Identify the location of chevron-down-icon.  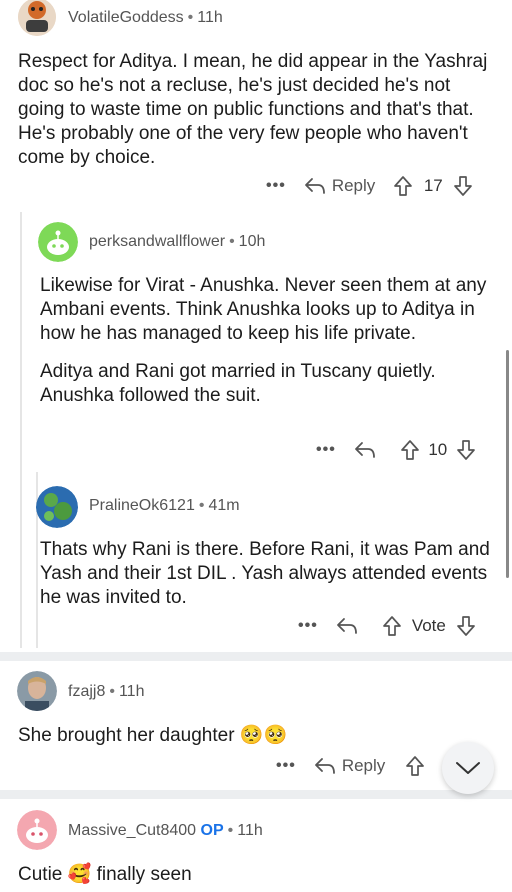
(468, 768).